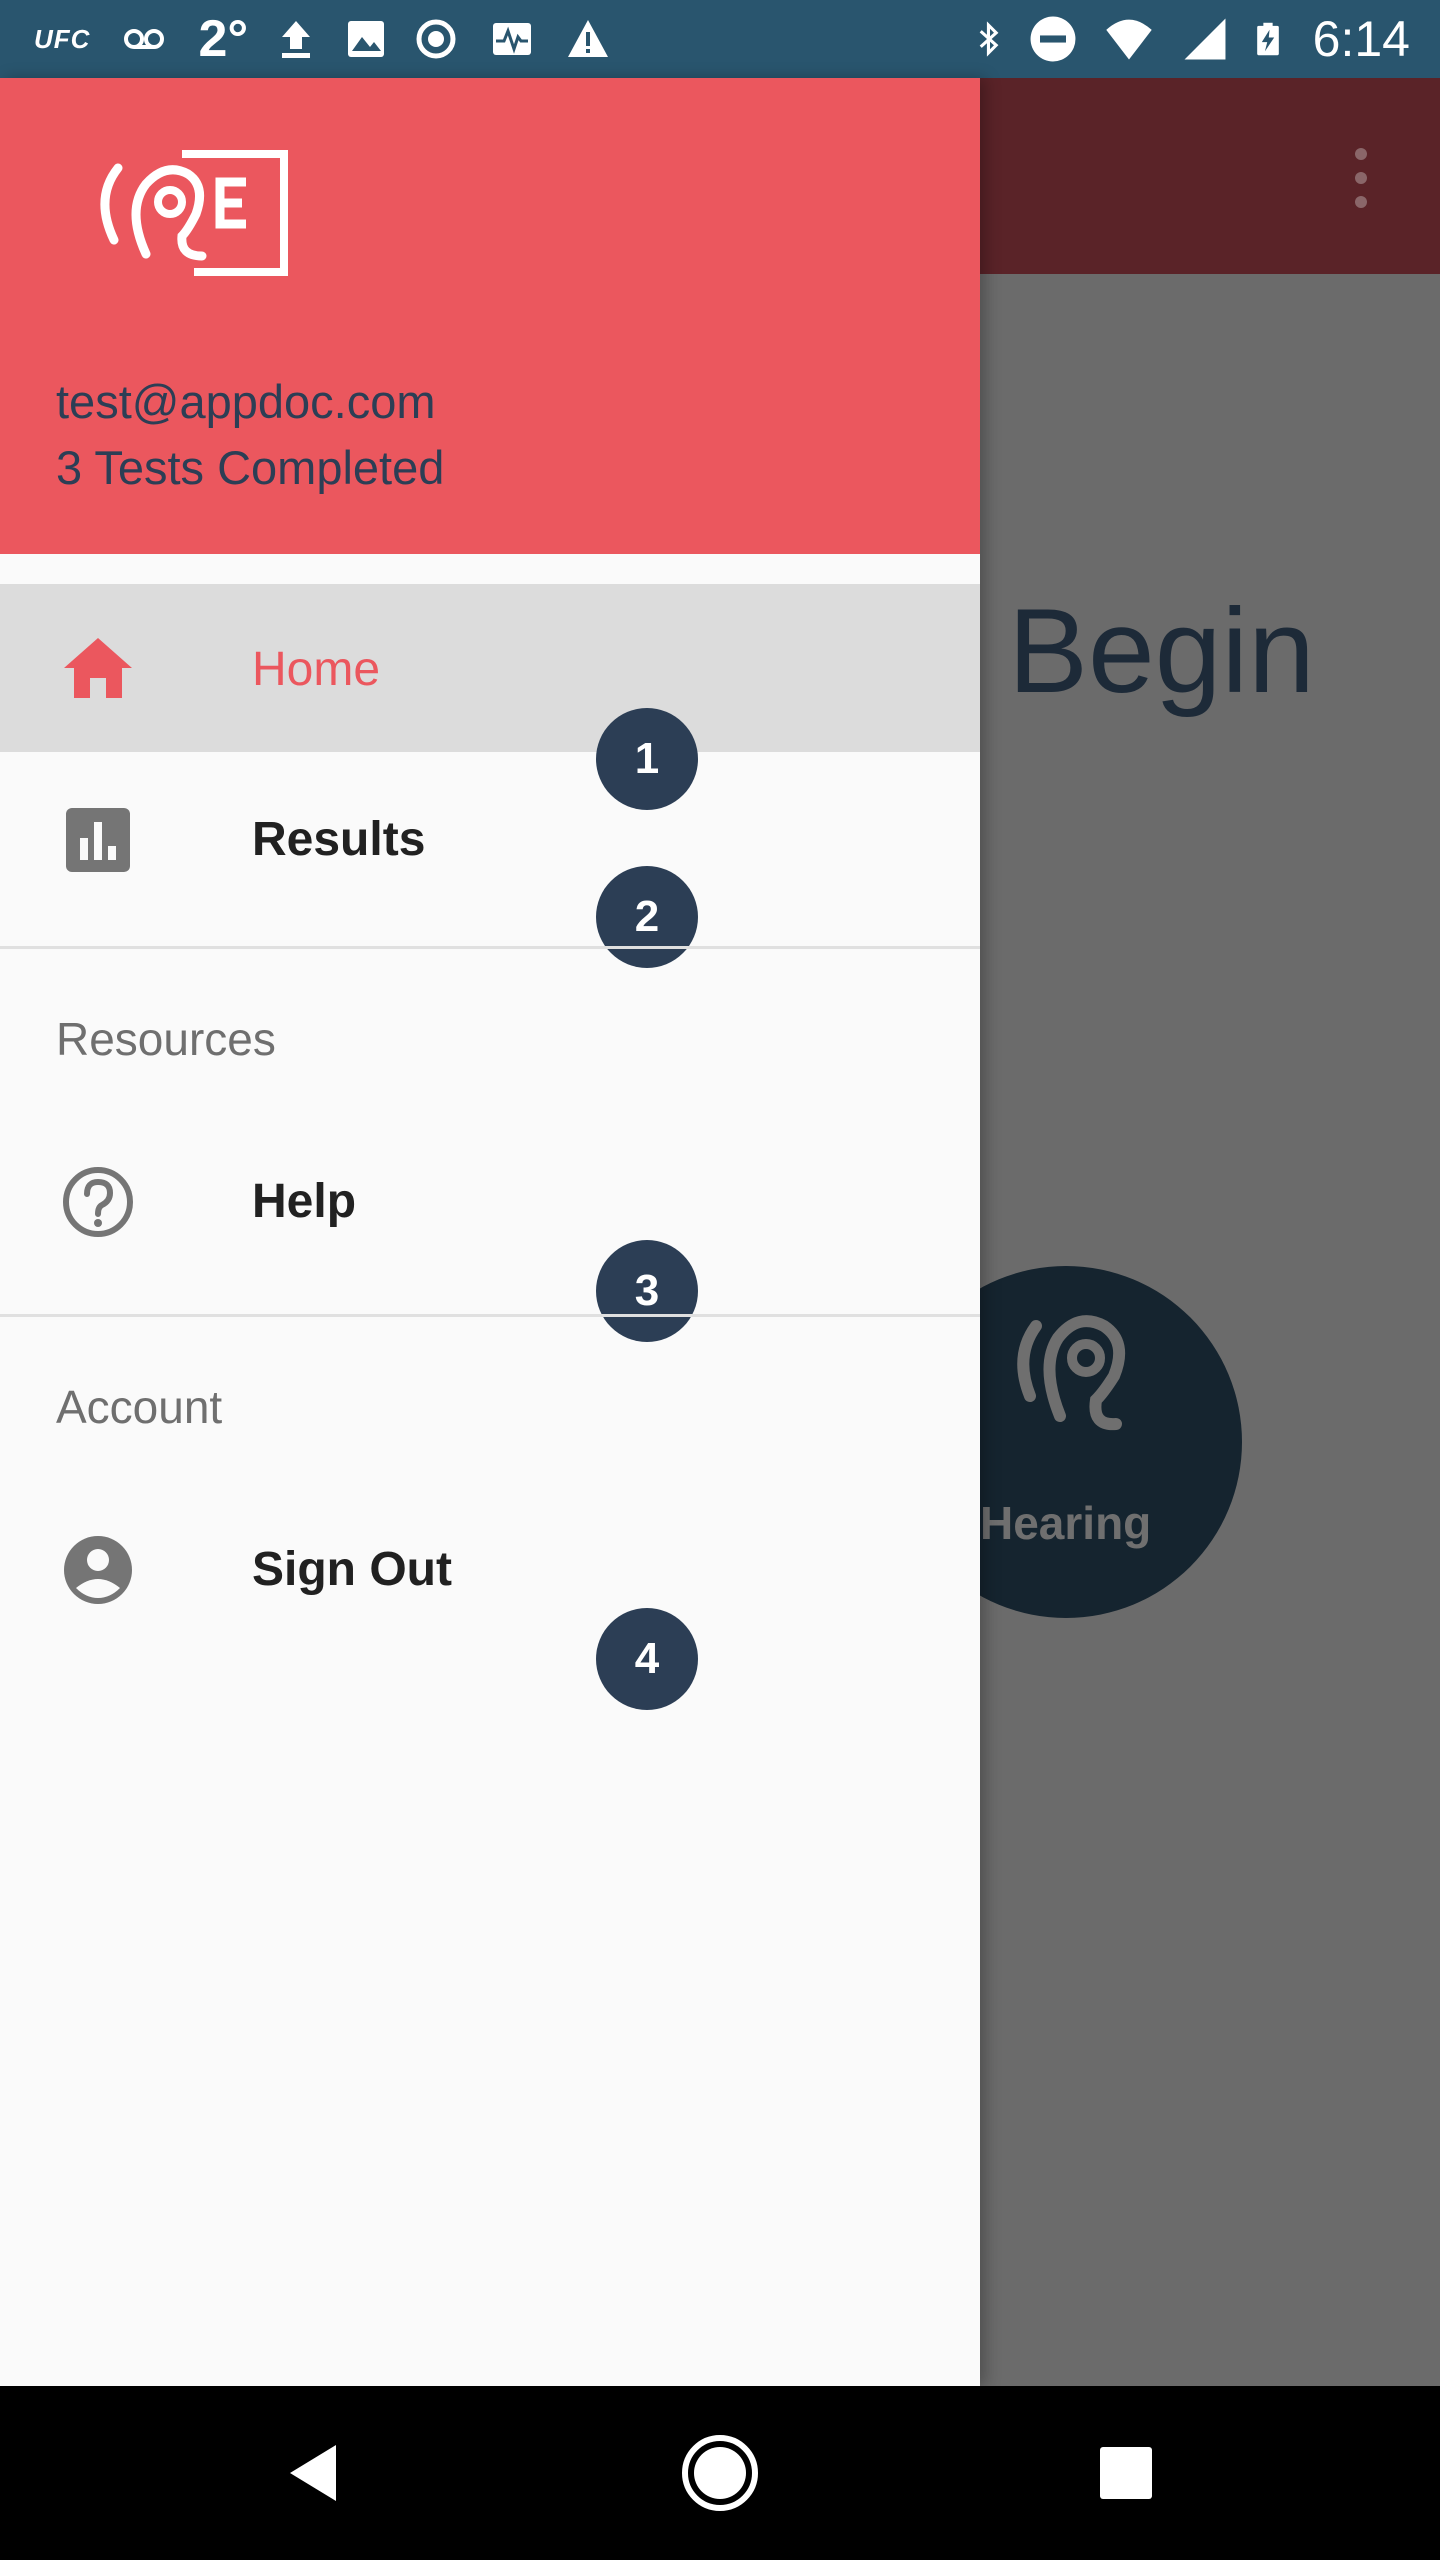 The height and width of the screenshot is (2560, 1440). Describe the element at coordinates (304, 1201) in the screenshot. I see `drawer-item-label: Help` at that location.